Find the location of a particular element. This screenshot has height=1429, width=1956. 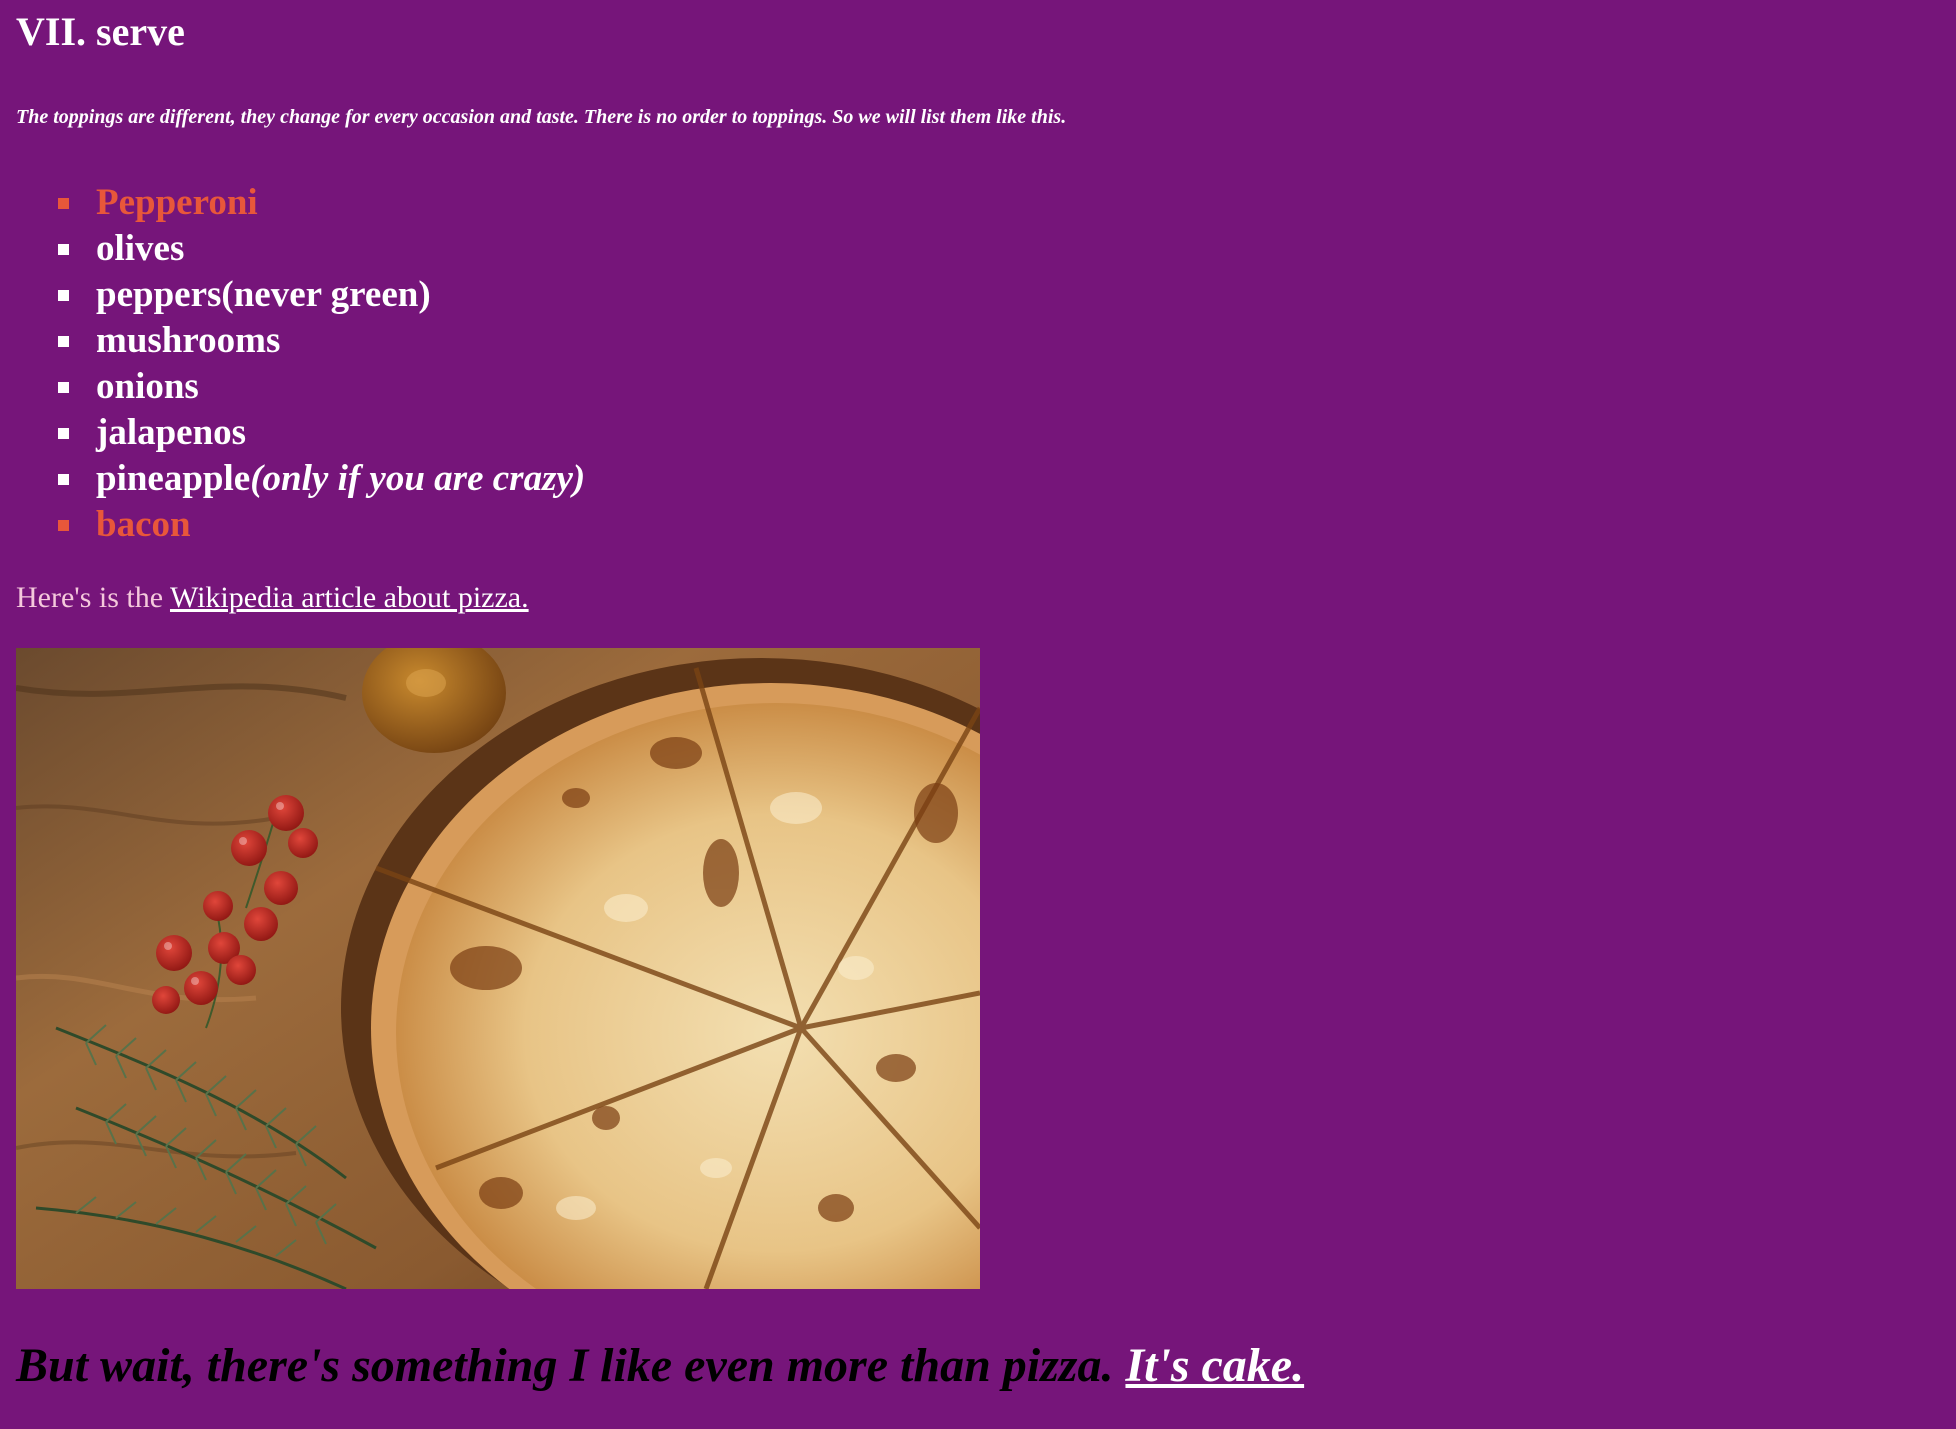

topping-label: Pepperoni is located at coordinates (177, 202).